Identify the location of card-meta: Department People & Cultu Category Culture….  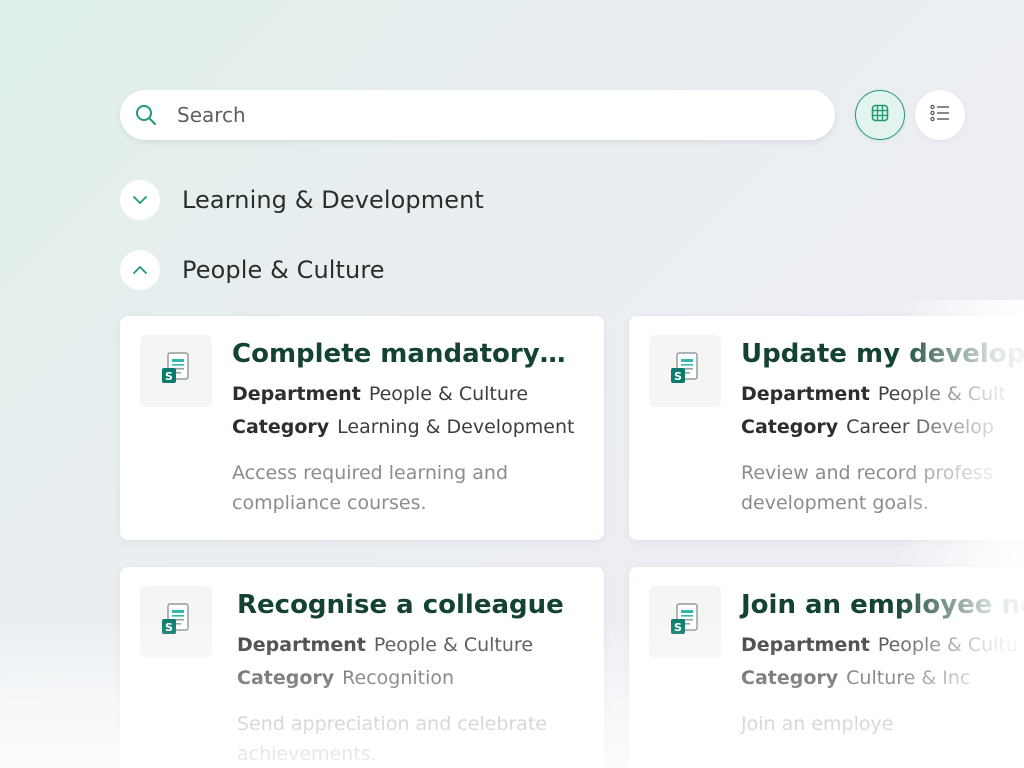
(879, 662).